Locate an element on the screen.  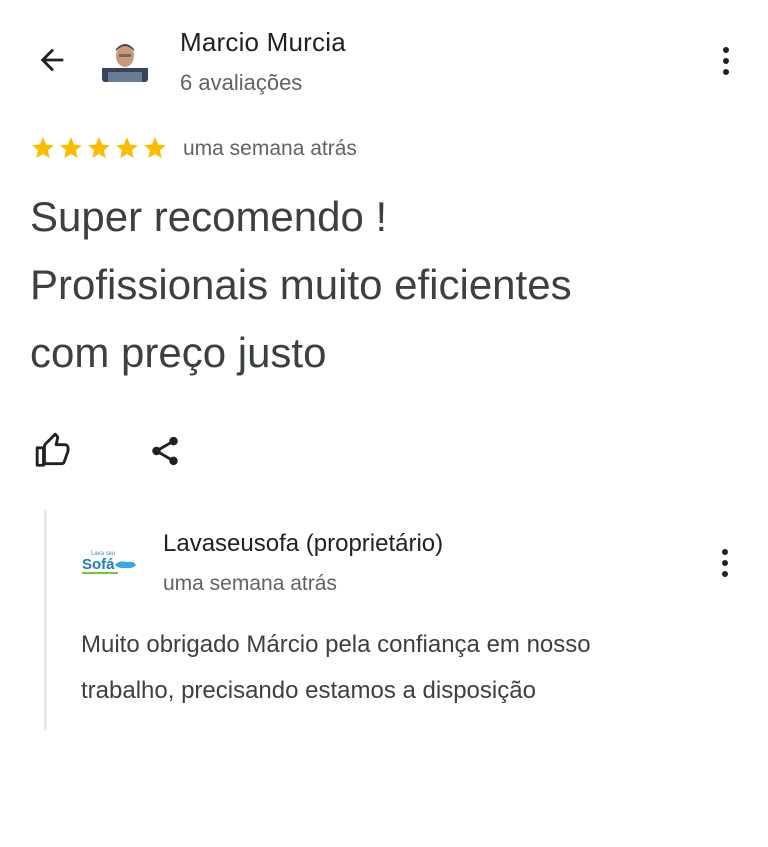
star-rating is located at coordinates (99, 148).